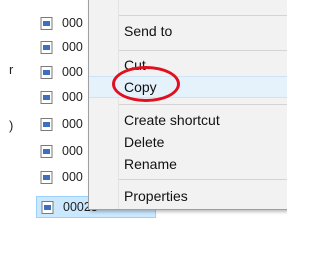 The height and width of the screenshot is (254, 320). Describe the element at coordinates (188, 87) in the screenshot. I see `menu-item-copy: Copy` at that location.